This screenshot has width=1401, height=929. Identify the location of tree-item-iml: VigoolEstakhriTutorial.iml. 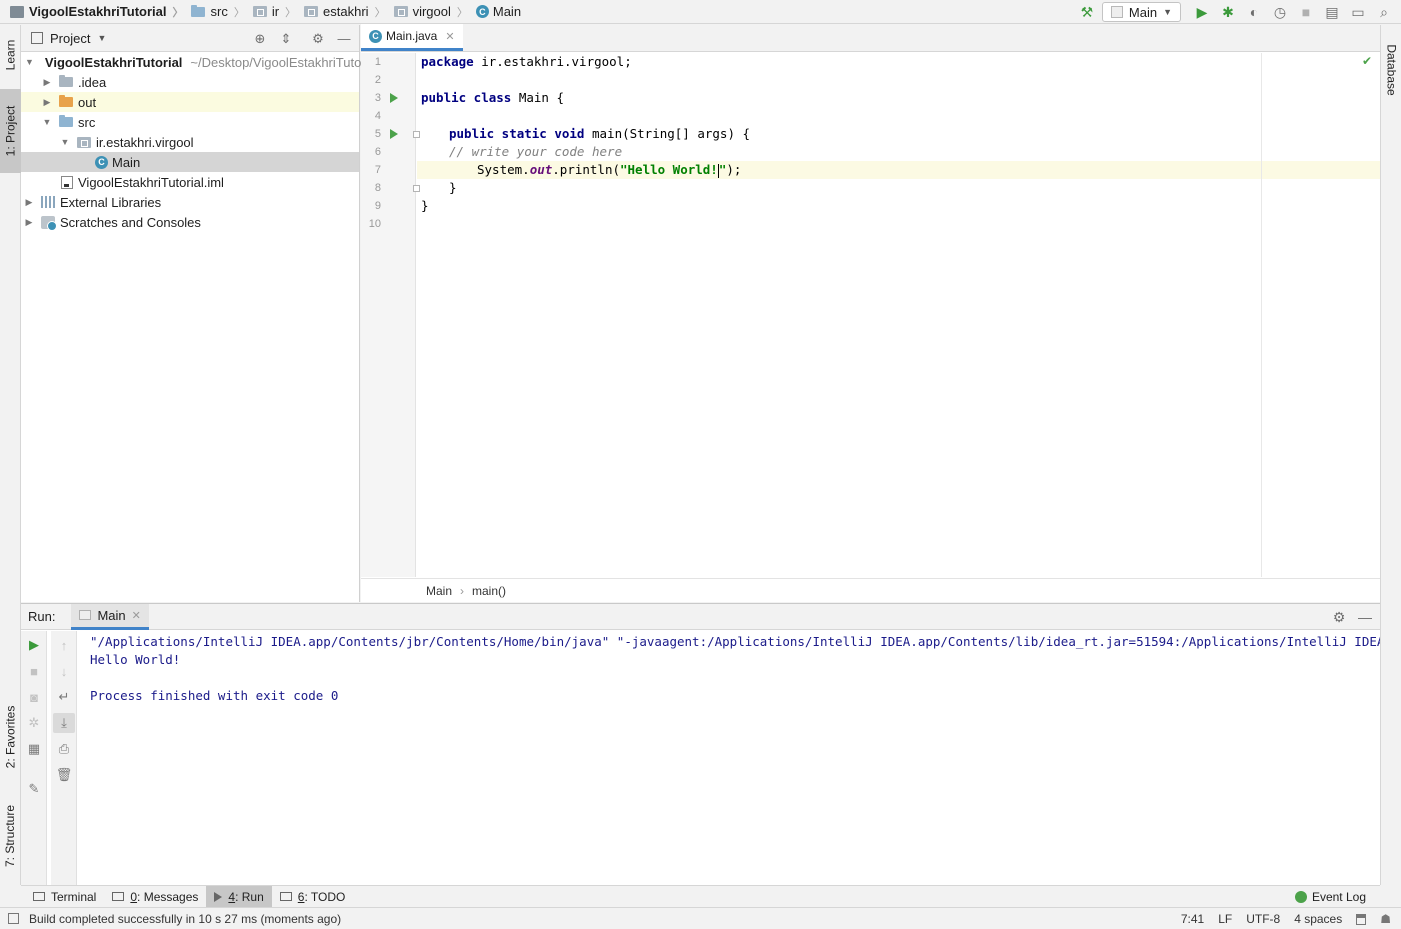
(190, 182).